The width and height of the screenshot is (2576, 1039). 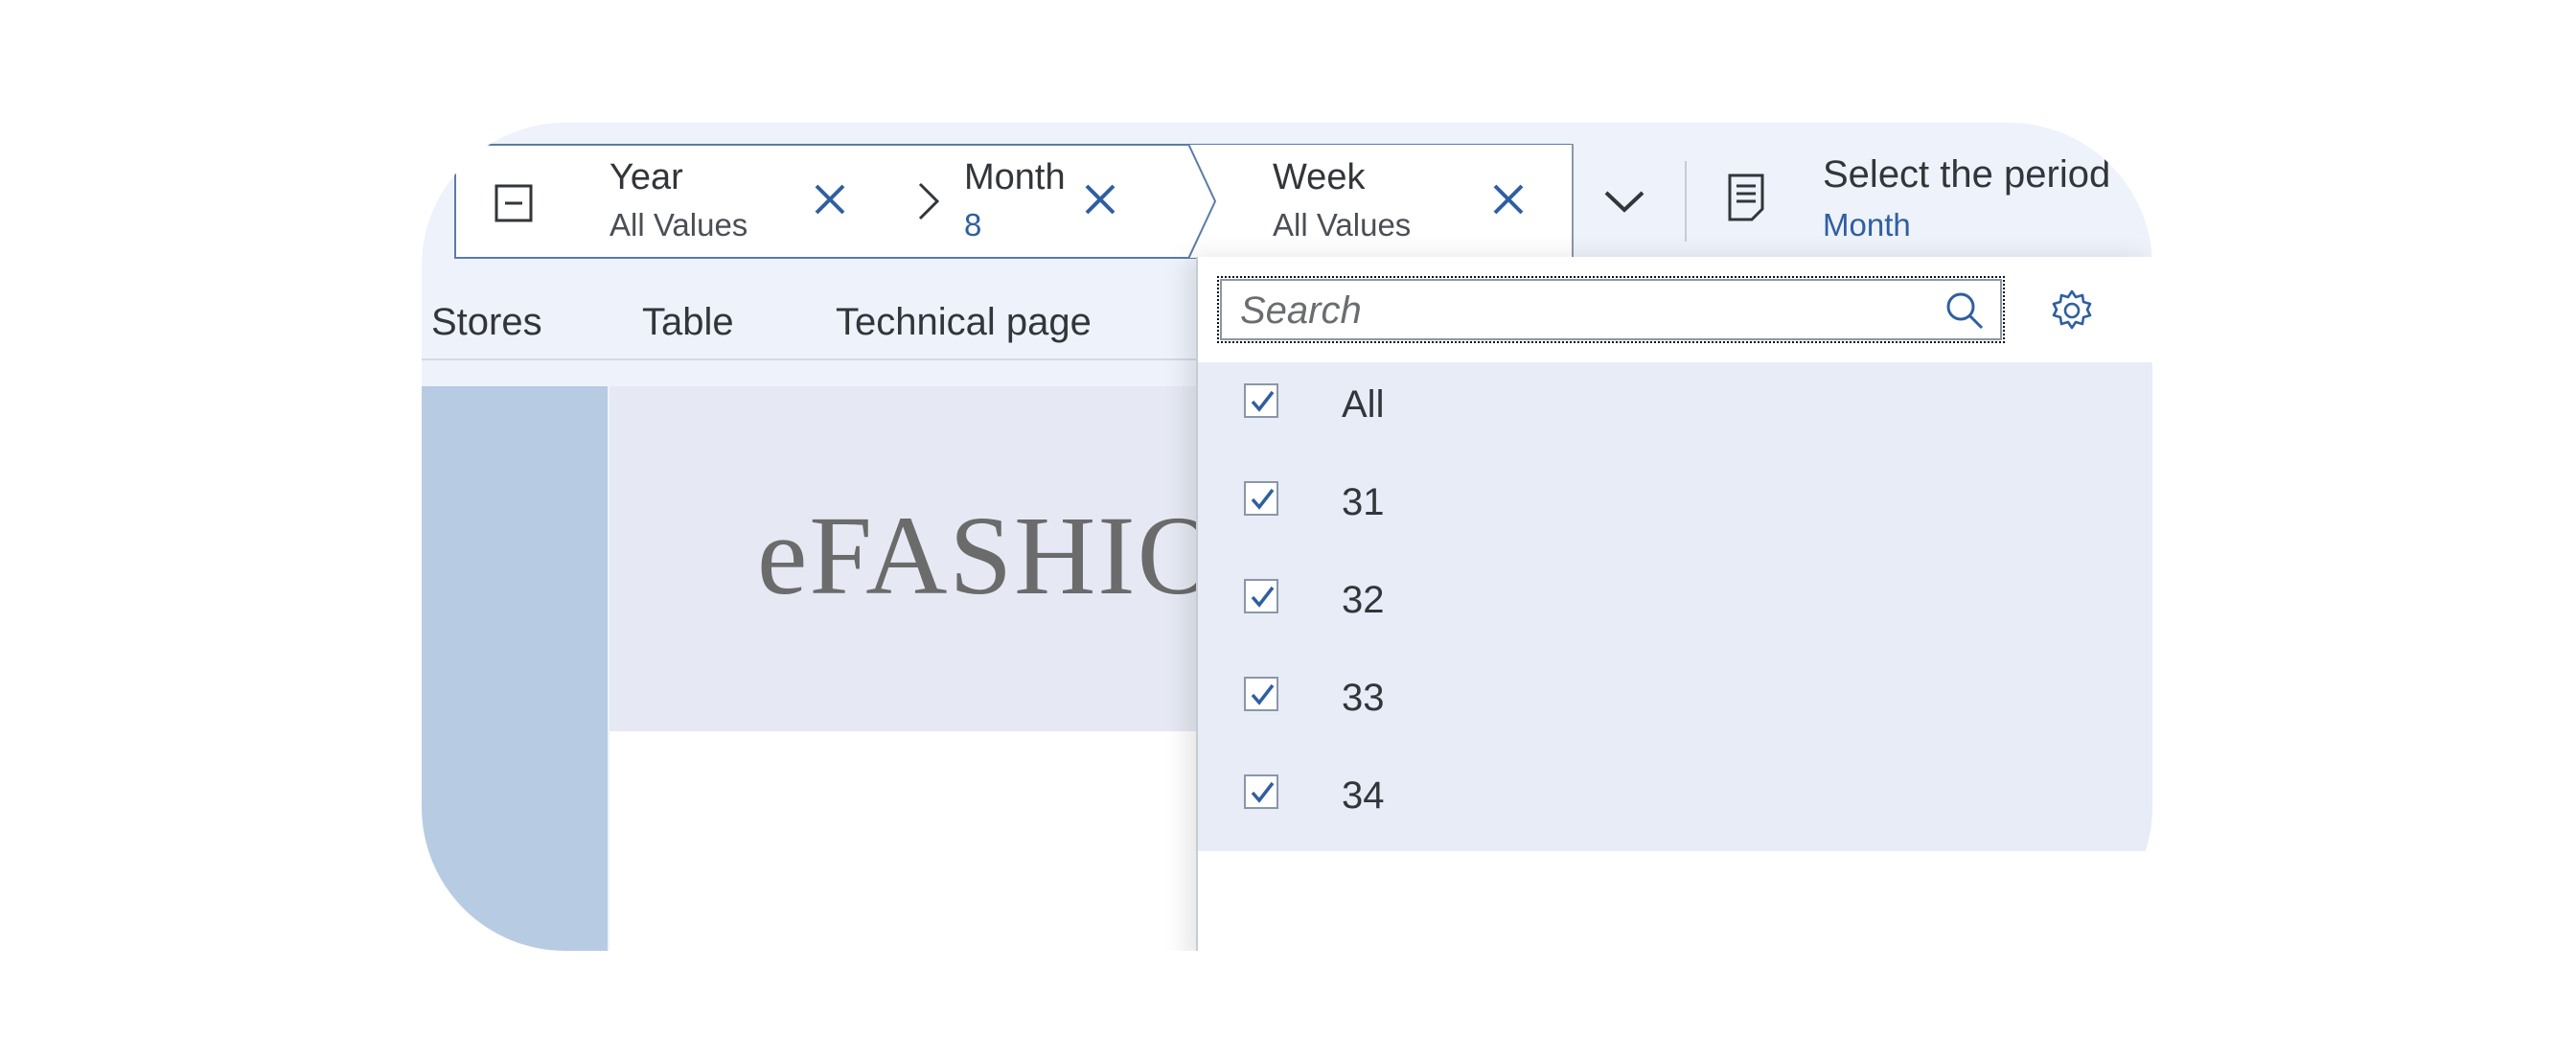 I want to click on year-filter-value: All Values, so click(x=679, y=224).